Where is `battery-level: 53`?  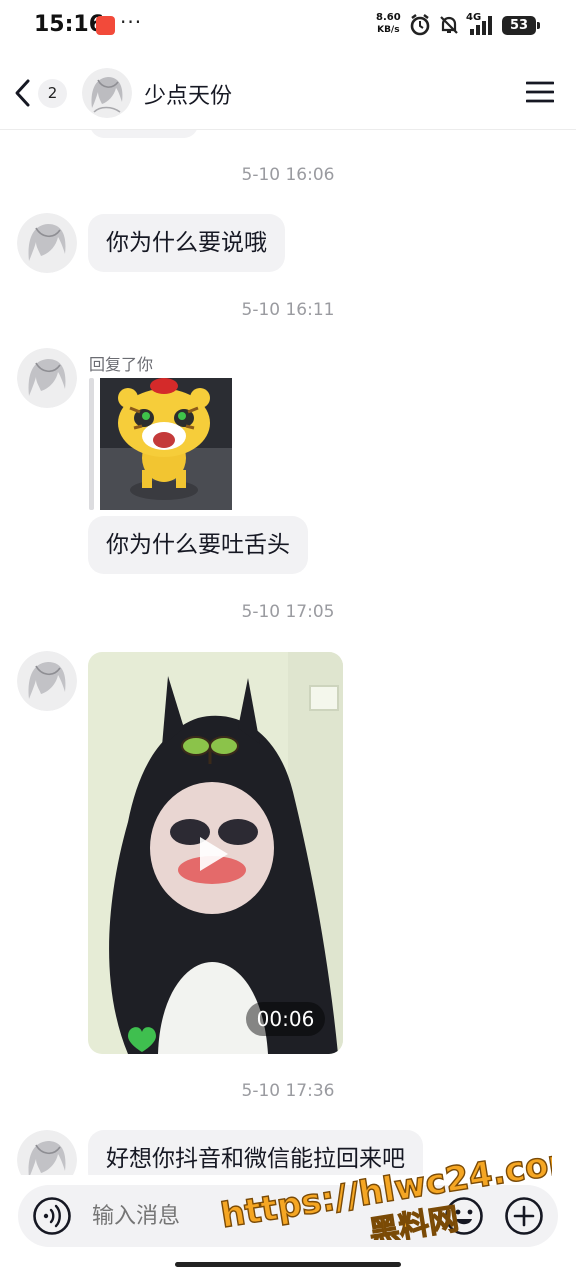
battery-level: 53 is located at coordinates (519, 25).